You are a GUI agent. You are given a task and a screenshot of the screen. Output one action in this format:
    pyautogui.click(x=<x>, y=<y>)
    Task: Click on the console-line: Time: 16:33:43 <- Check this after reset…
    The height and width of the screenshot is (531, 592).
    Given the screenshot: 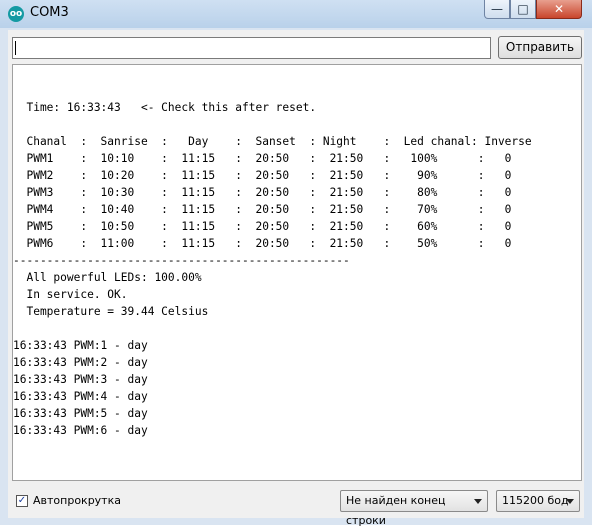 What is the action you would take?
    pyautogui.click(x=165, y=107)
    